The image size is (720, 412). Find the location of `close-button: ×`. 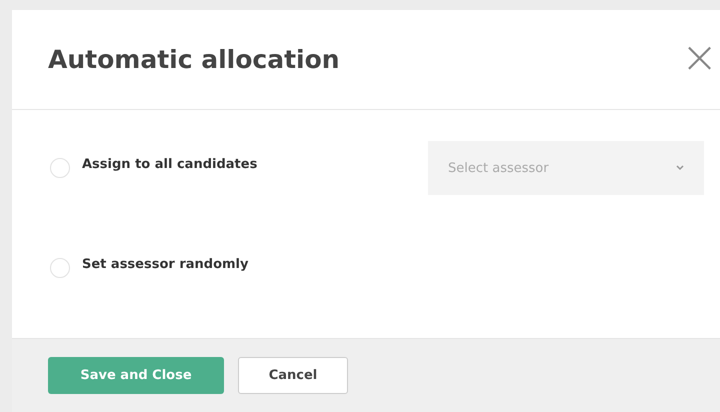

close-button: × is located at coordinates (700, 60).